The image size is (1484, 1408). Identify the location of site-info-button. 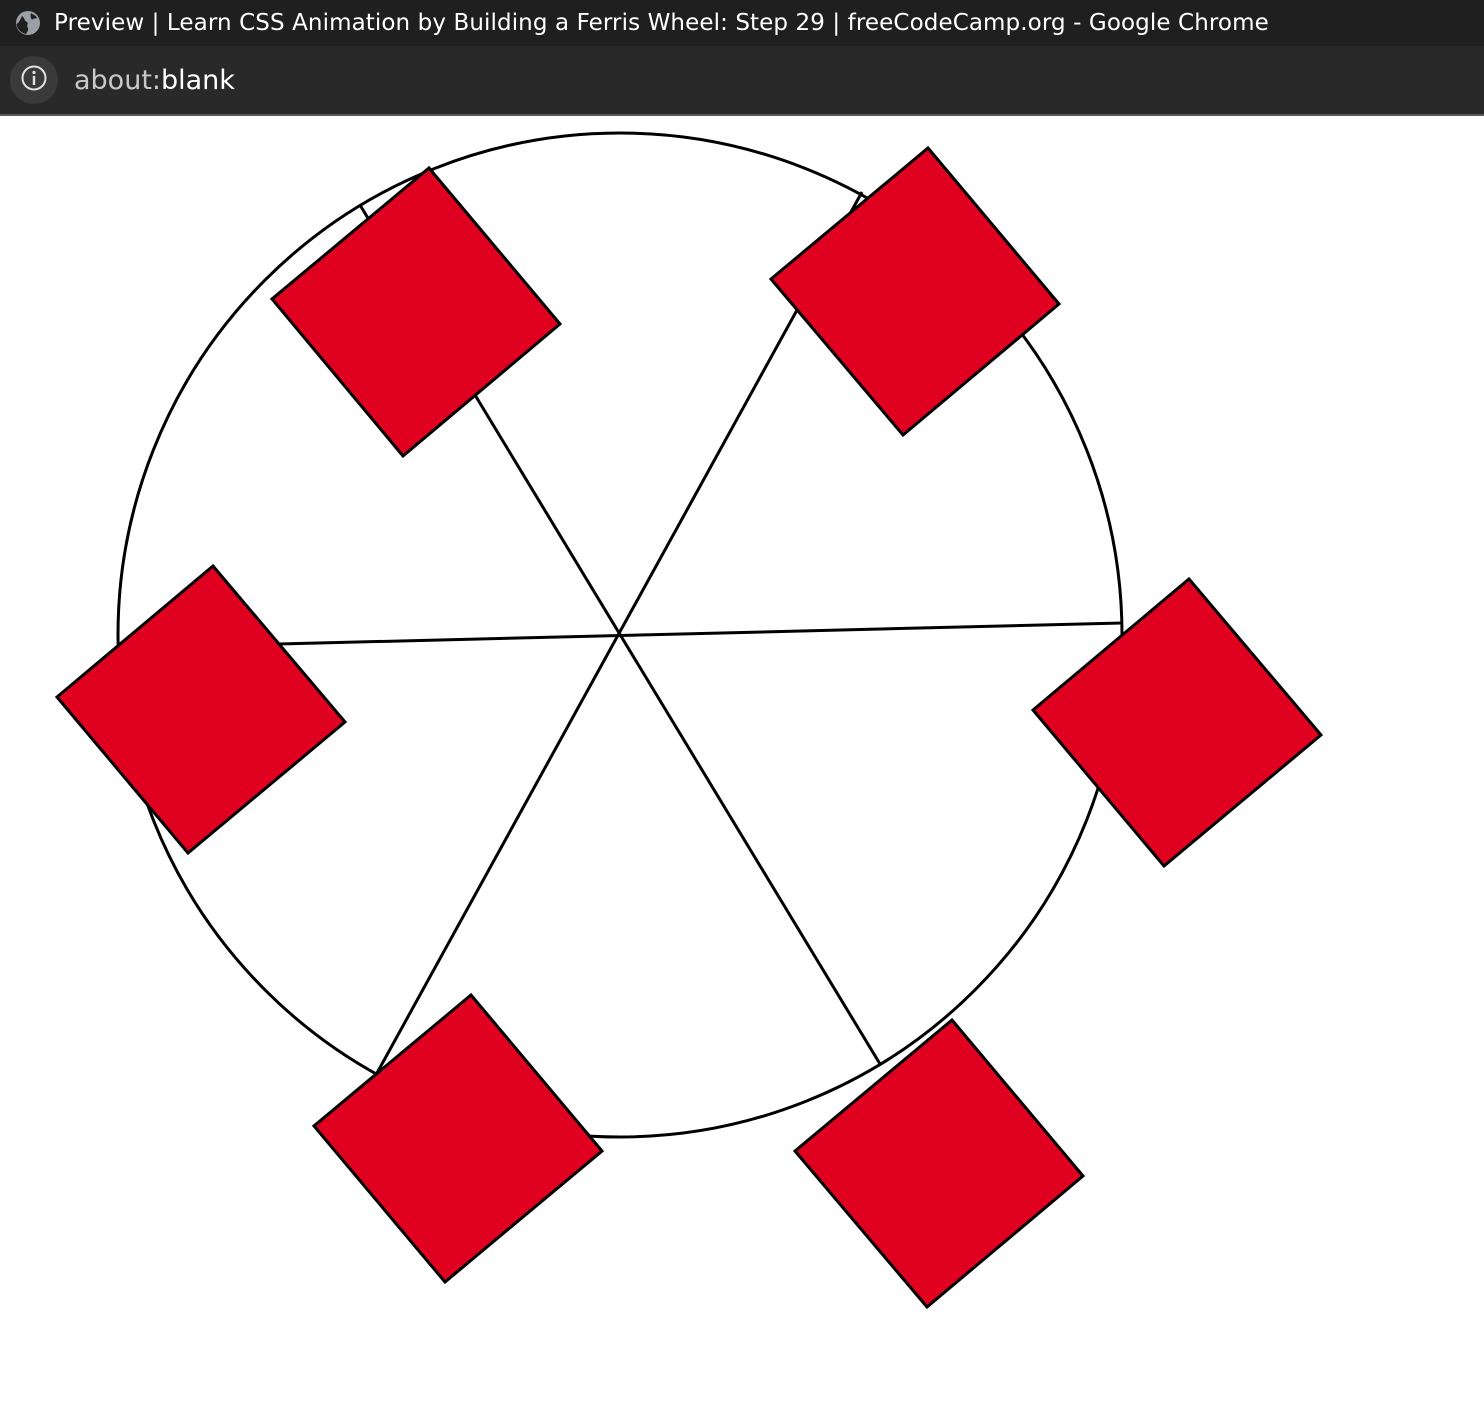
(34, 80).